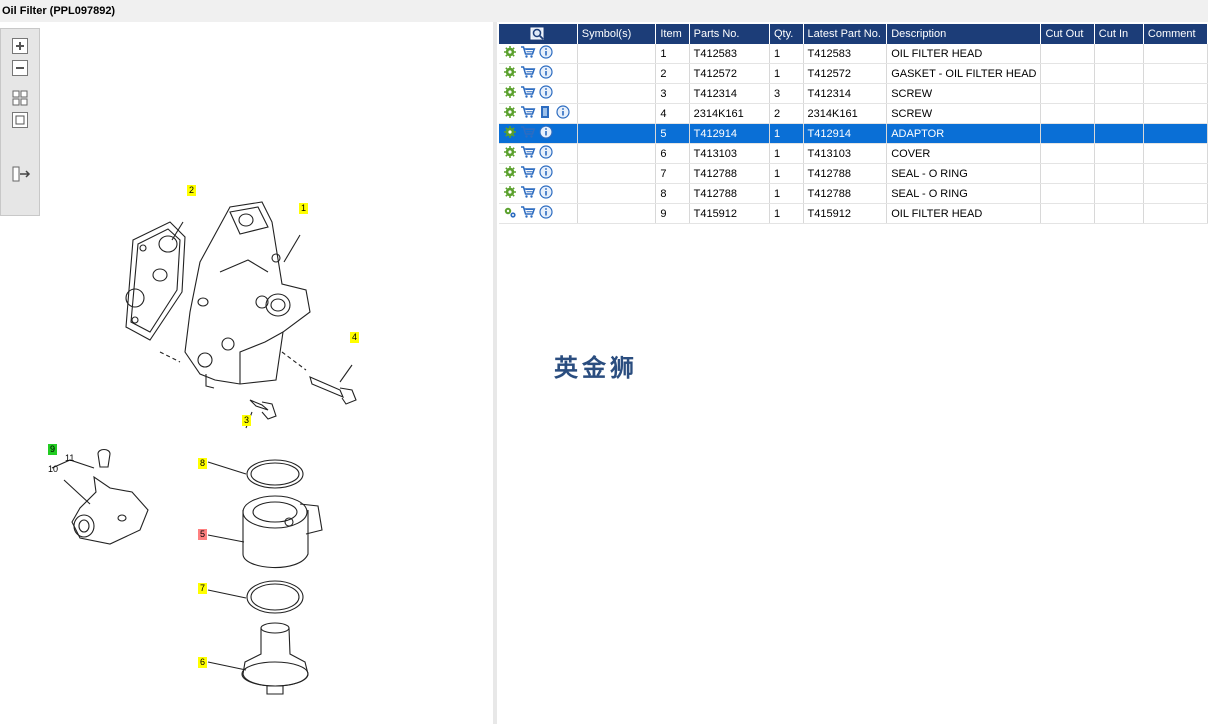  Describe the element at coordinates (510, 213) in the screenshot. I see `multi-gear-icon` at that location.